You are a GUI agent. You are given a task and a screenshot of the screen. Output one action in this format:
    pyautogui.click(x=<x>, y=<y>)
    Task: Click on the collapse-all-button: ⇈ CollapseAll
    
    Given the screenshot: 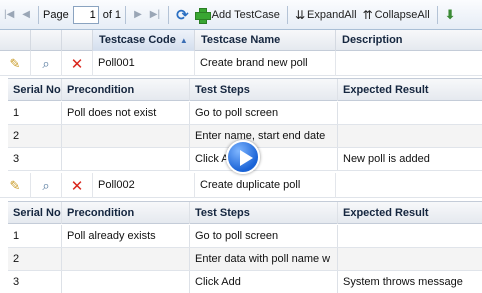 What is the action you would take?
    pyautogui.click(x=396, y=15)
    